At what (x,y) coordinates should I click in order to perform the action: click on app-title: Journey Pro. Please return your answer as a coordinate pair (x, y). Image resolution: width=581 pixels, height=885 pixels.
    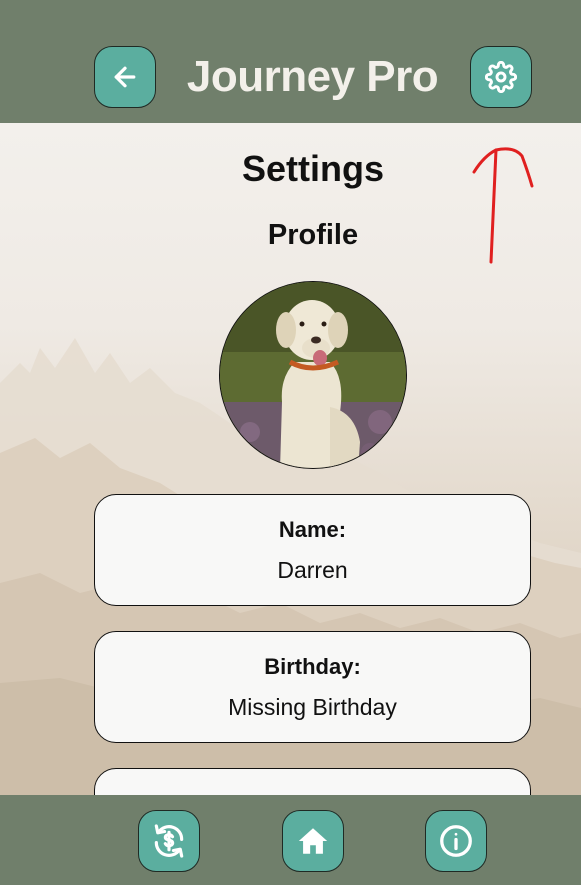
    Looking at the image, I should click on (312, 76).